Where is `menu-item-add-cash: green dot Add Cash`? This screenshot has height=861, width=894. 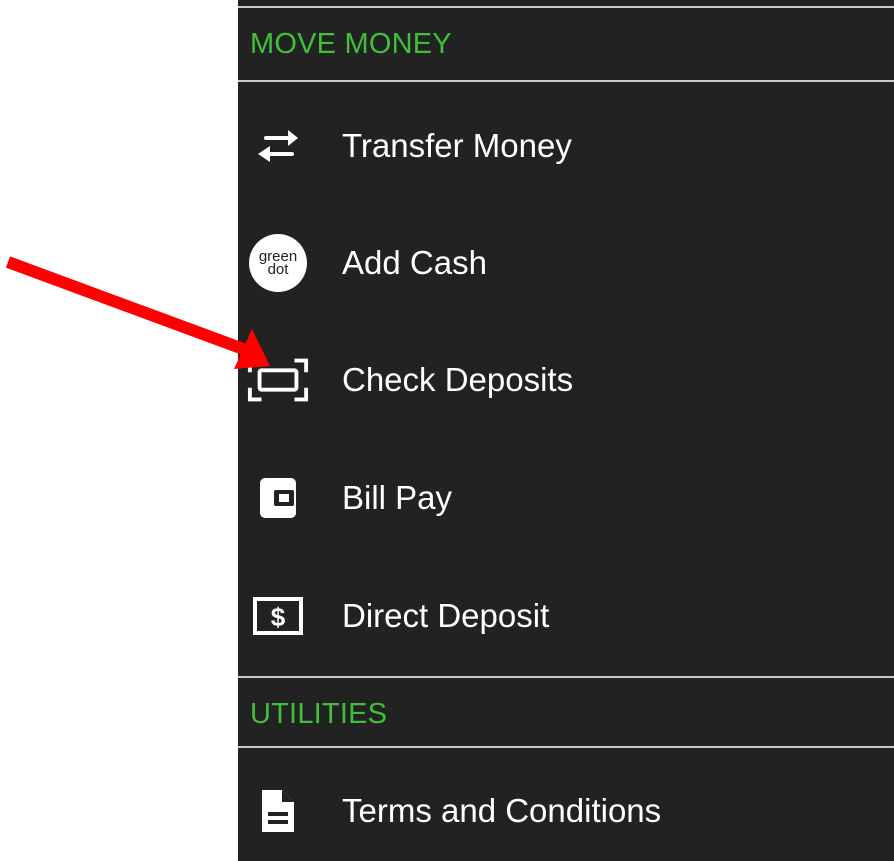 menu-item-add-cash: green dot Add Cash is located at coordinates (566, 263).